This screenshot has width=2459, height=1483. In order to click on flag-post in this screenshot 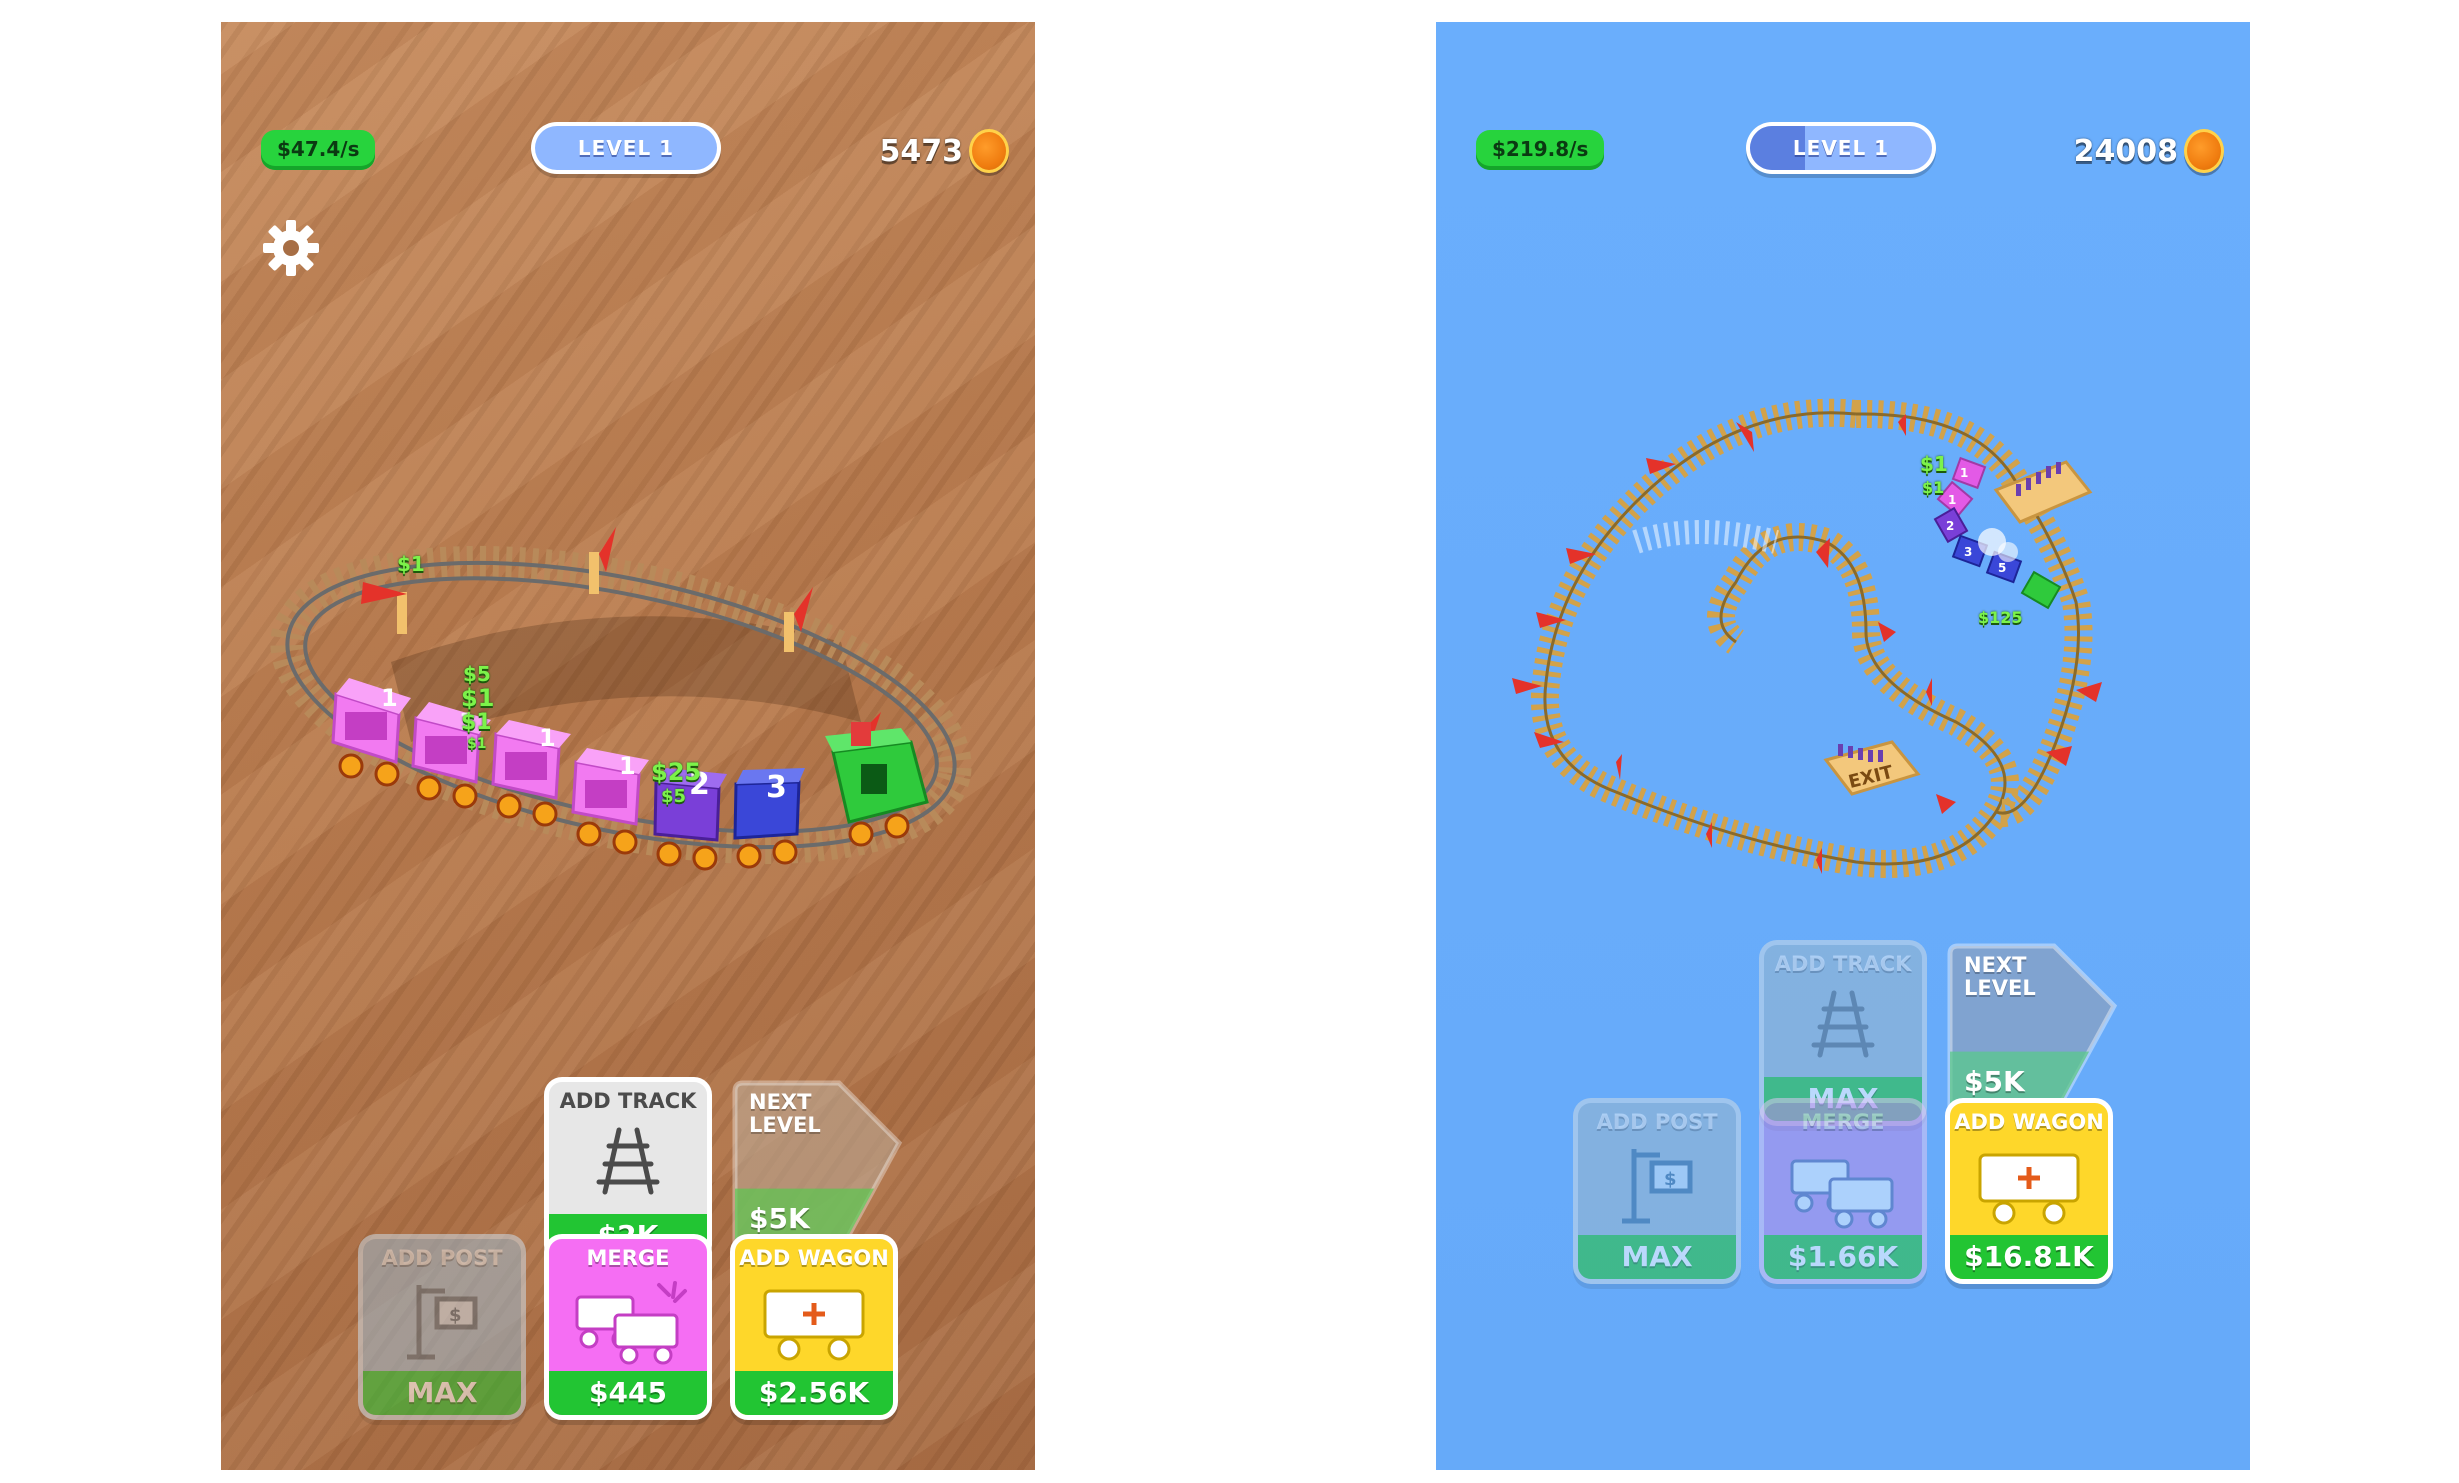, I will do `click(384, 608)`.